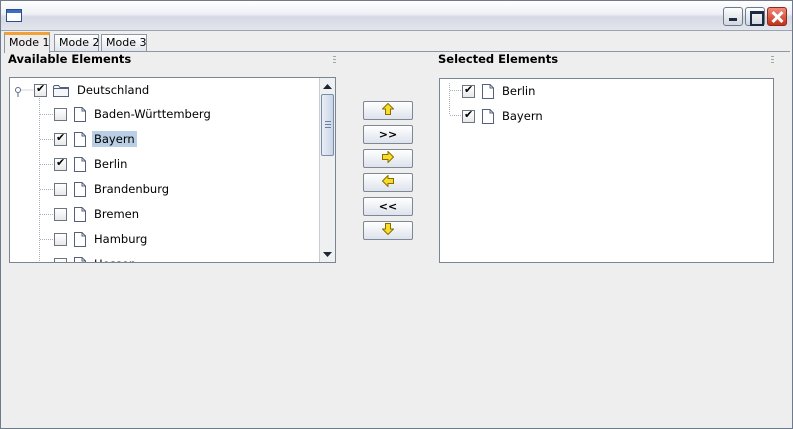 The height and width of the screenshot is (429, 793). I want to click on tree-root-node: Deutschland, so click(92, 90).